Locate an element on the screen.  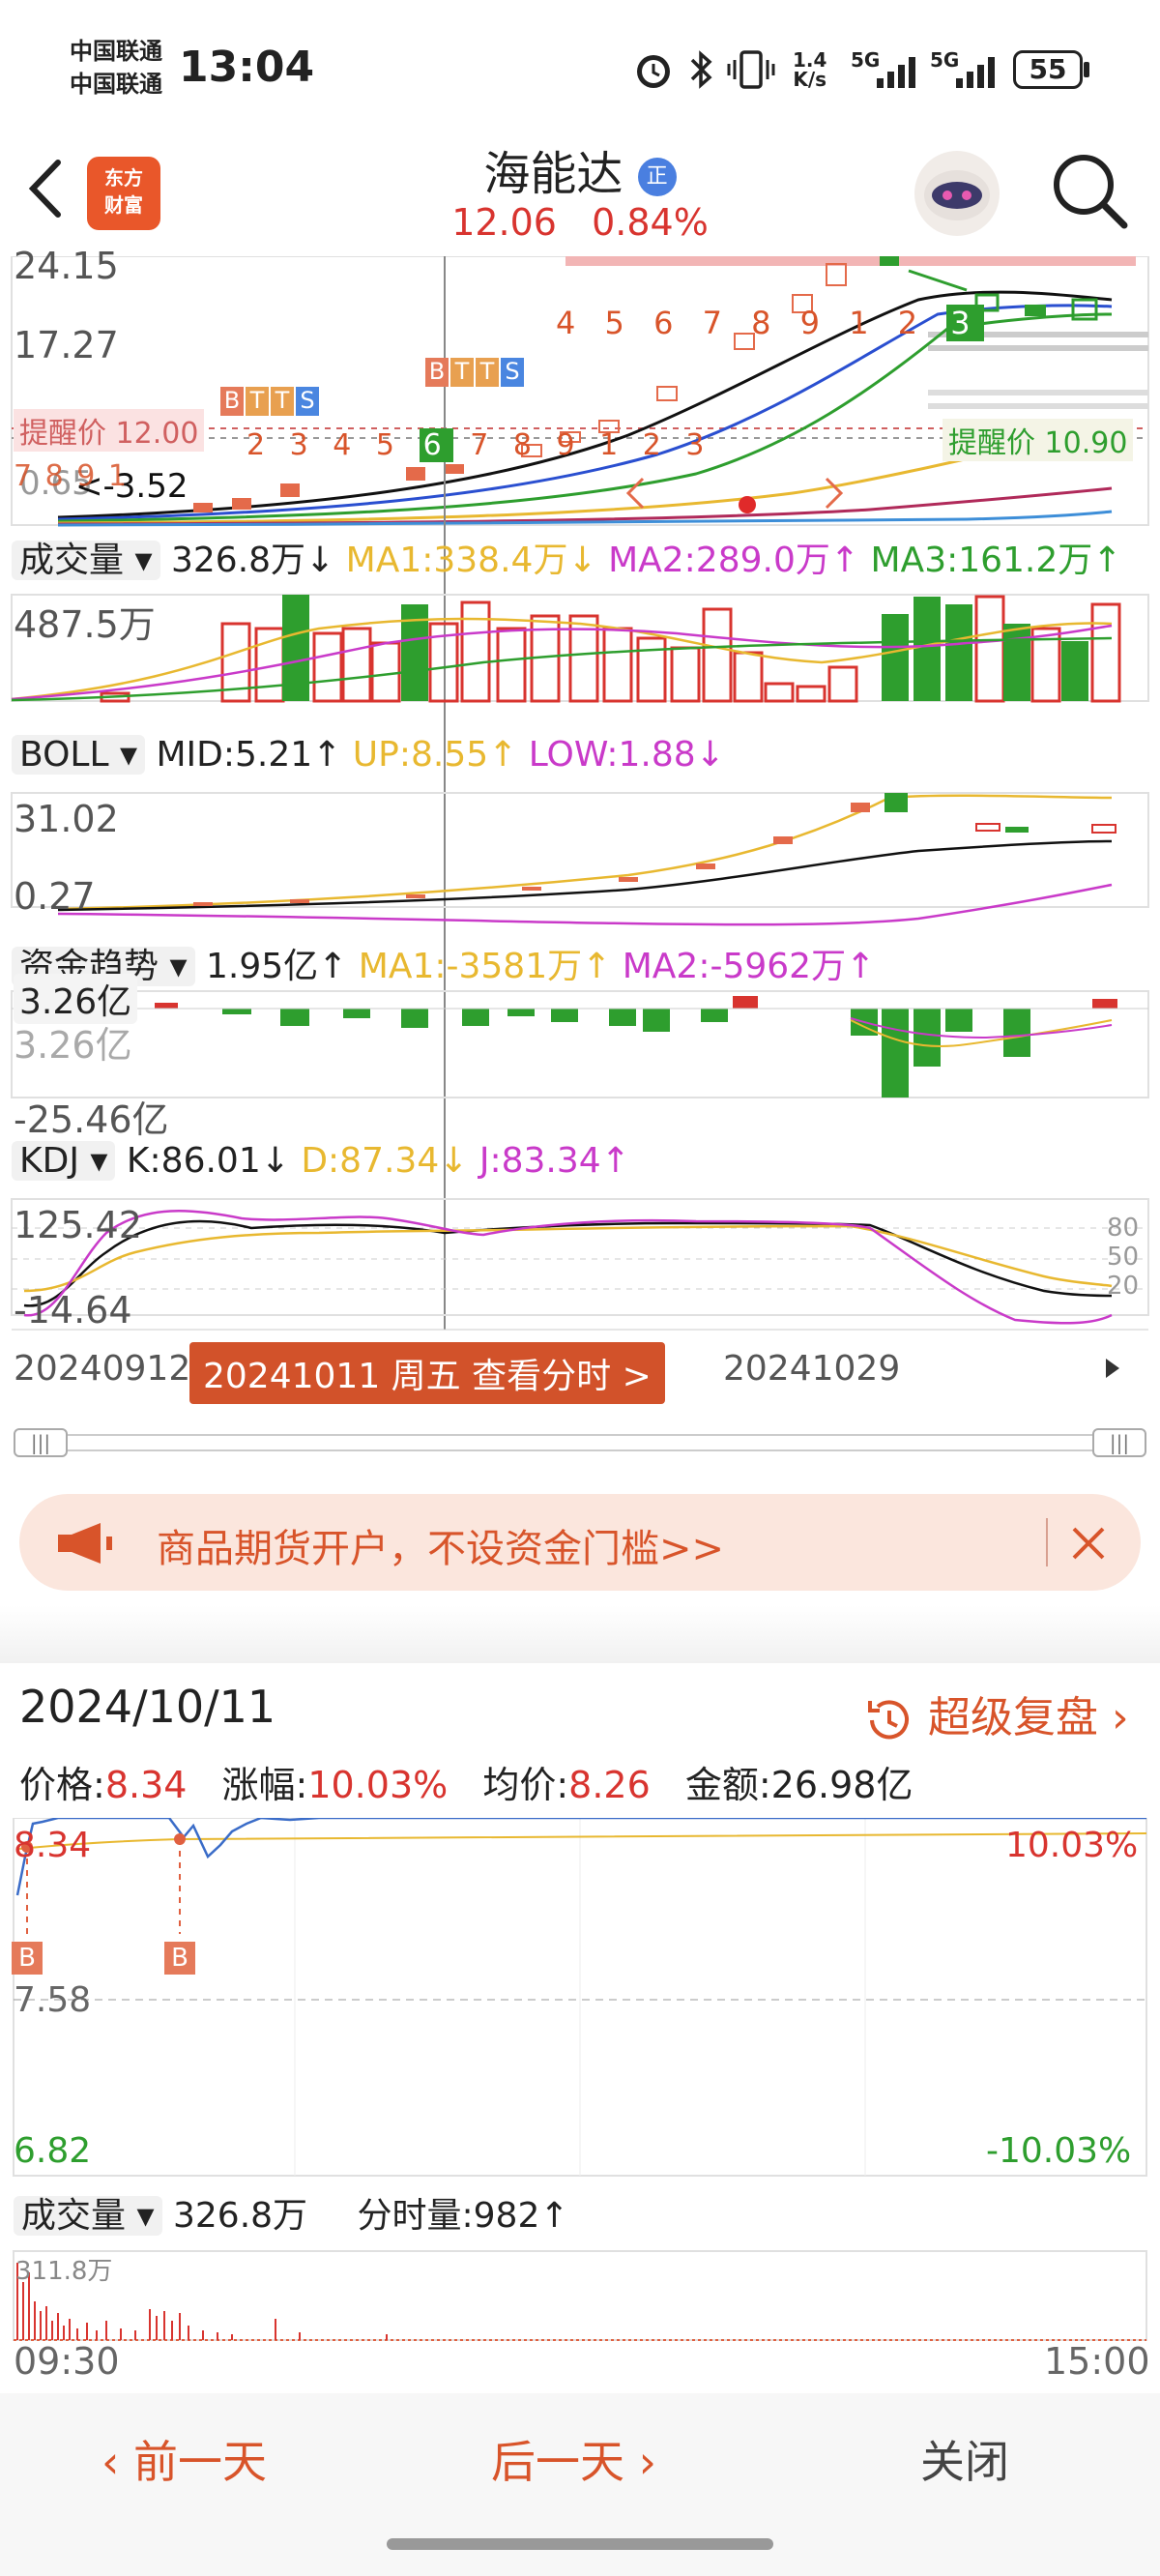
clock: 13:04 is located at coordinates (247, 67).